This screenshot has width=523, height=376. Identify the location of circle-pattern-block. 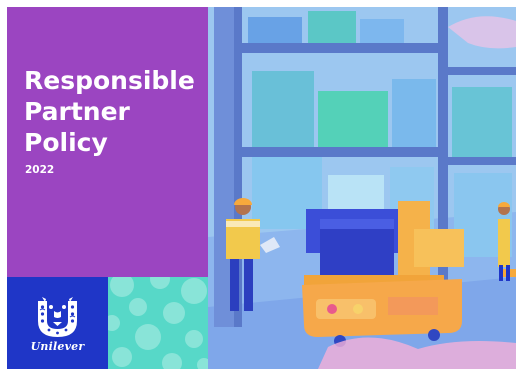
(158, 323).